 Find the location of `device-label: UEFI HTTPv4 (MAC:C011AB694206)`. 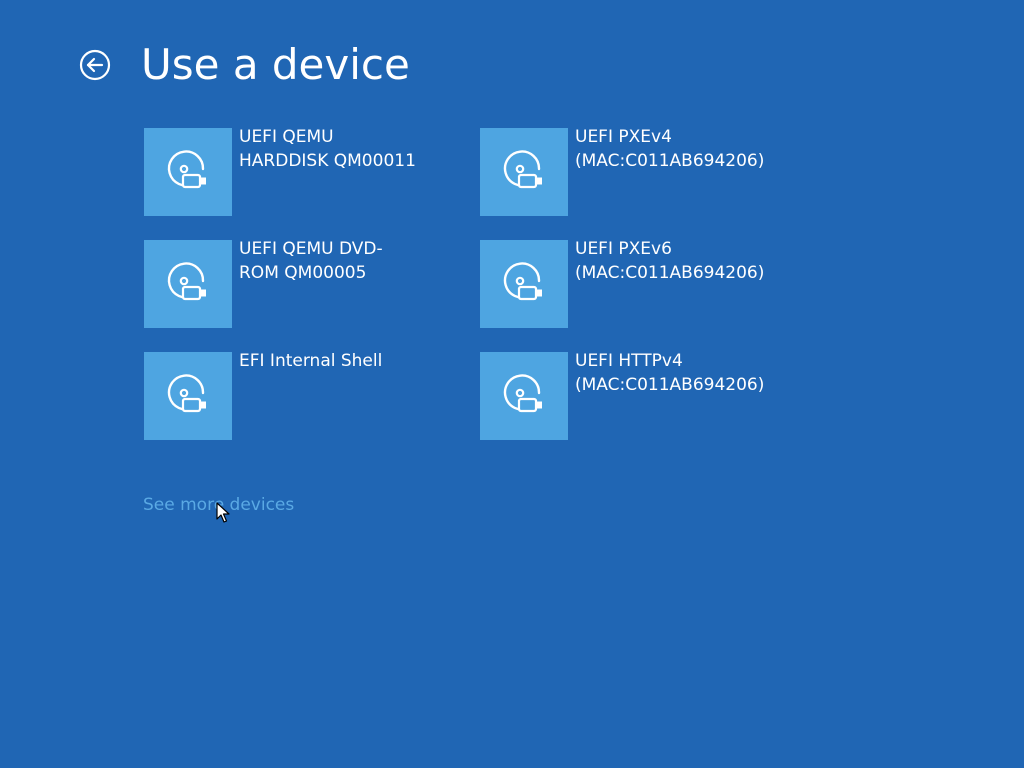

device-label: UEFI HTTPv4 (MAC:C011AB694206) is located at coordinates (670, 373).